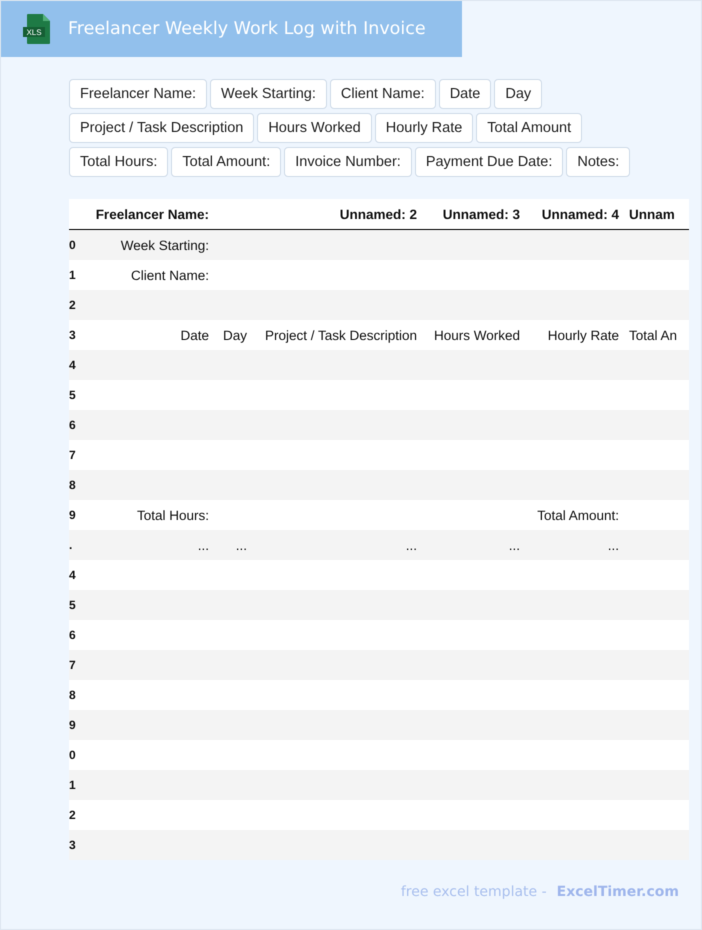  What do you see at coordinates (172, 515) in the screenshot?
I see `table-cell: Total Hours:` at bounding box center [172, 515].